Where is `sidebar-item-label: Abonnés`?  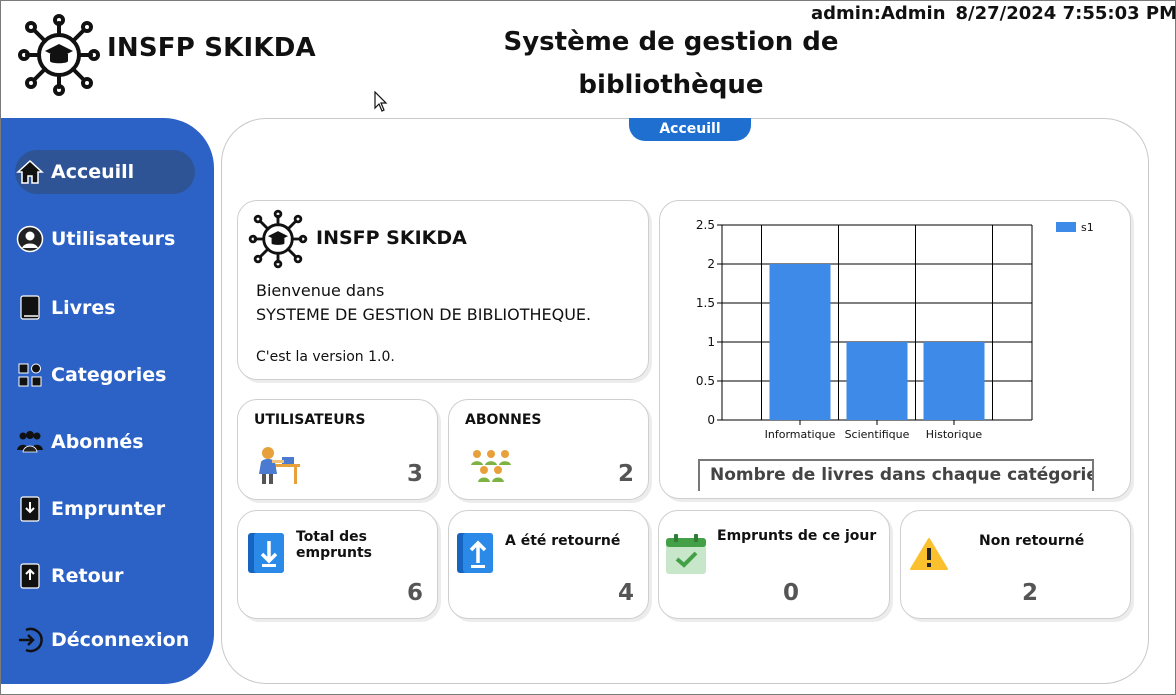 sidebar-item-label: Abonnés is located at coordinates (97, 442).